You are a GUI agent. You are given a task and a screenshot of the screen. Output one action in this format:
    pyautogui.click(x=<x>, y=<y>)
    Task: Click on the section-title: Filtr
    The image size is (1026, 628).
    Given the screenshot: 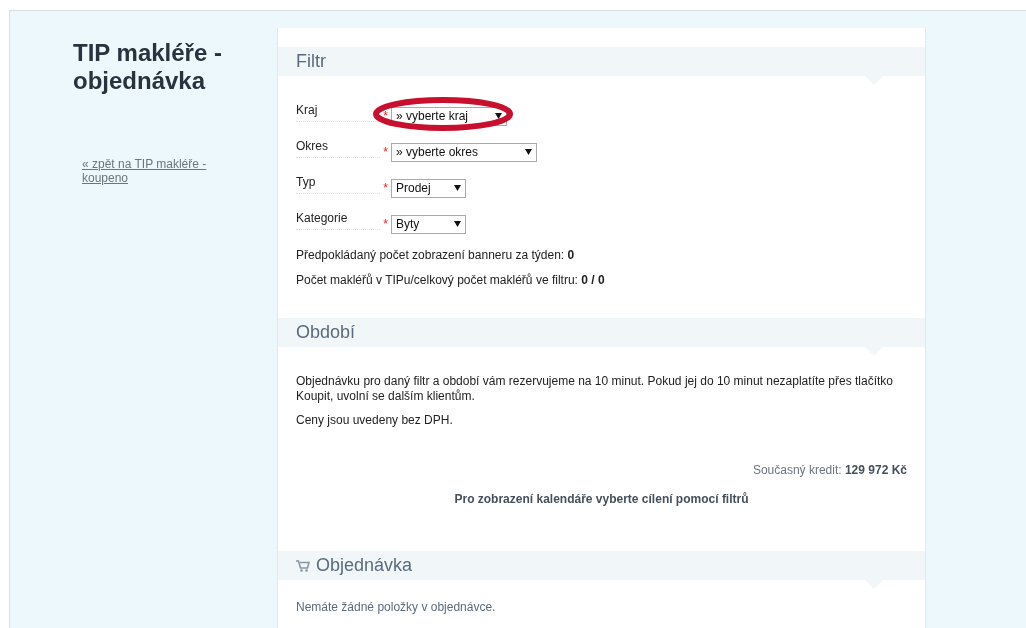 What is the action you would take?
    pyautogui.click(x=311, y=61)
    